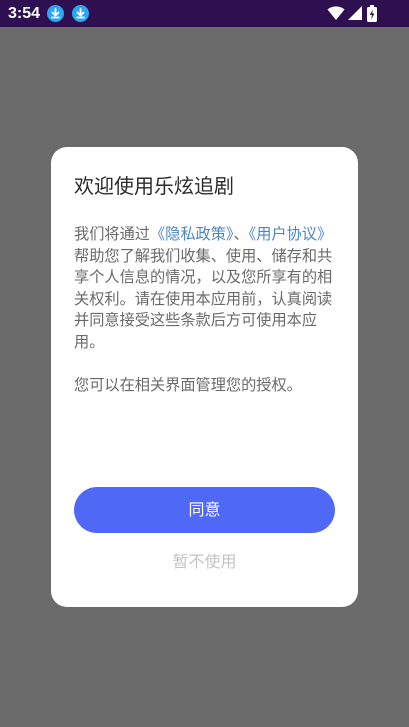 The height and width of the screenshot is (727, 409). I want to click on user-agreement-link: 《用户协议》, so click(291, 234).